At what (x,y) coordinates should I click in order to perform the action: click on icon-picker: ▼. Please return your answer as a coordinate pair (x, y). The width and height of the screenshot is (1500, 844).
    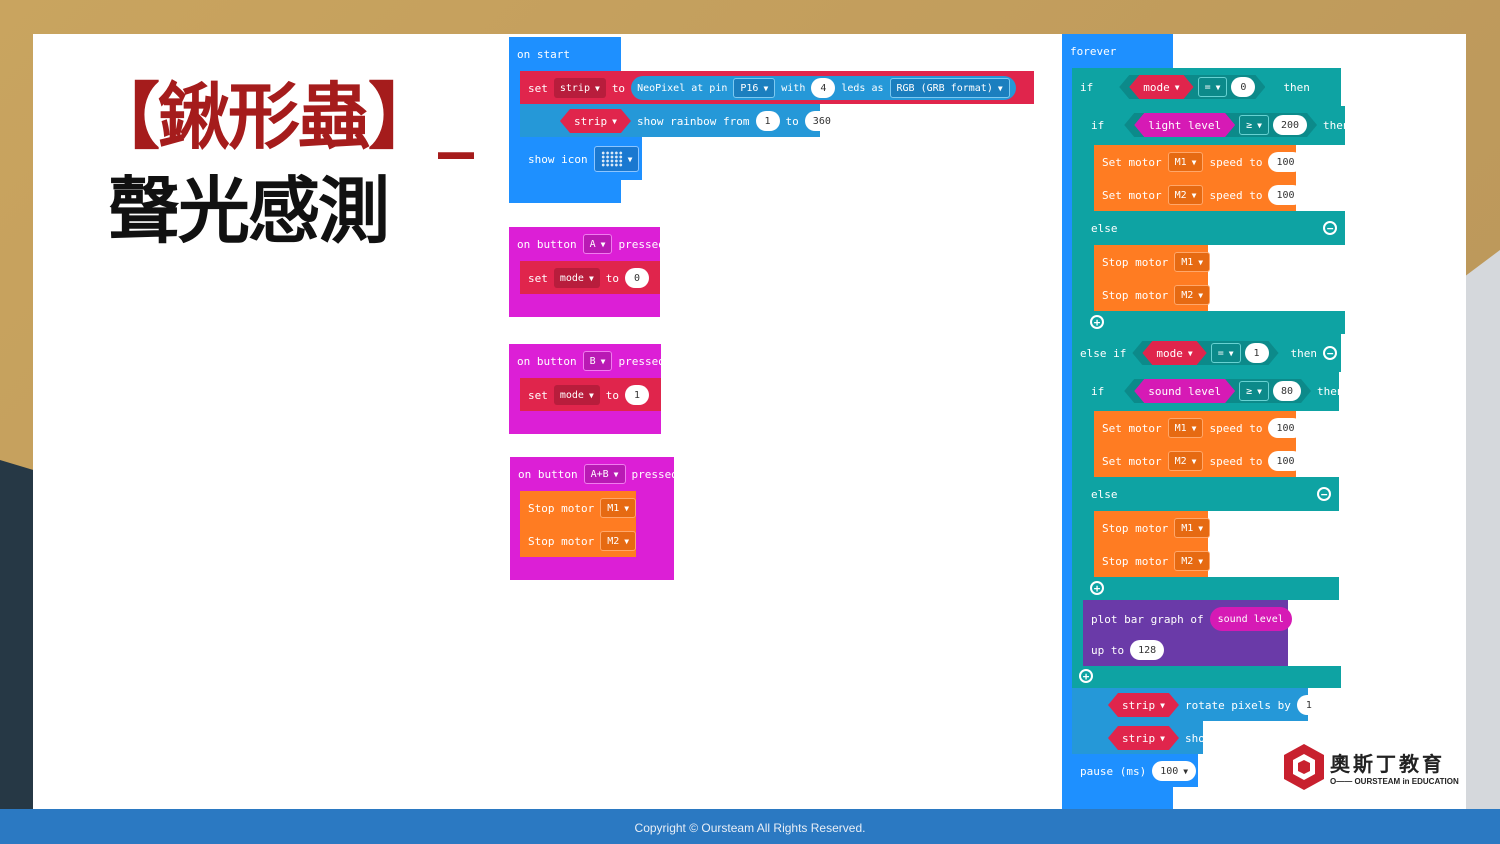
    Looking at the image, I should click on (616, 159).